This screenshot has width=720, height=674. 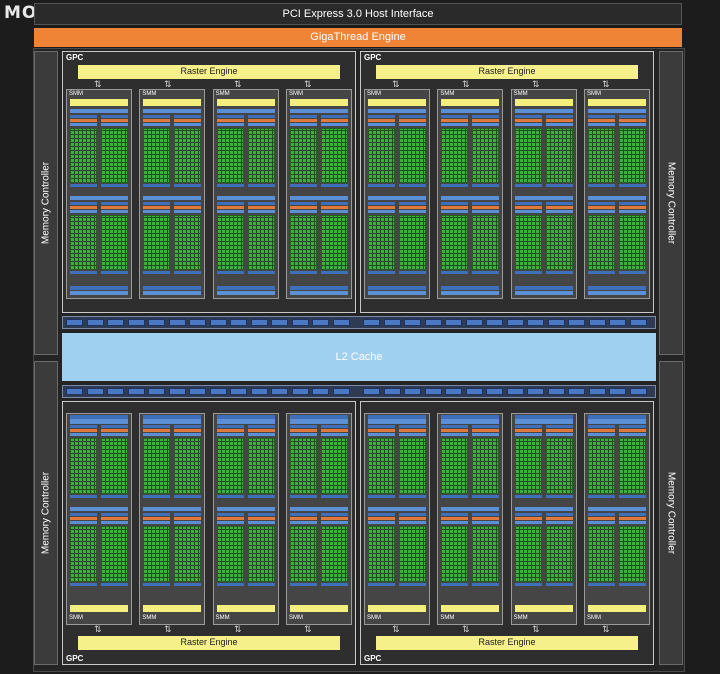 I want to click on raster-engine: Raster Engine, so click(x=209, y=643).